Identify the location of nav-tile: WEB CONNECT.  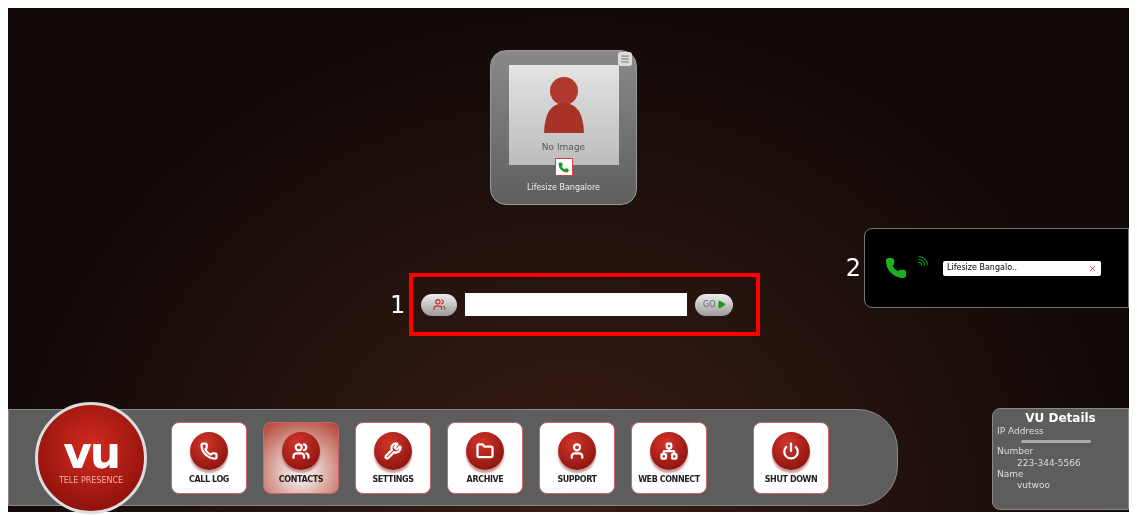
(669, 457).